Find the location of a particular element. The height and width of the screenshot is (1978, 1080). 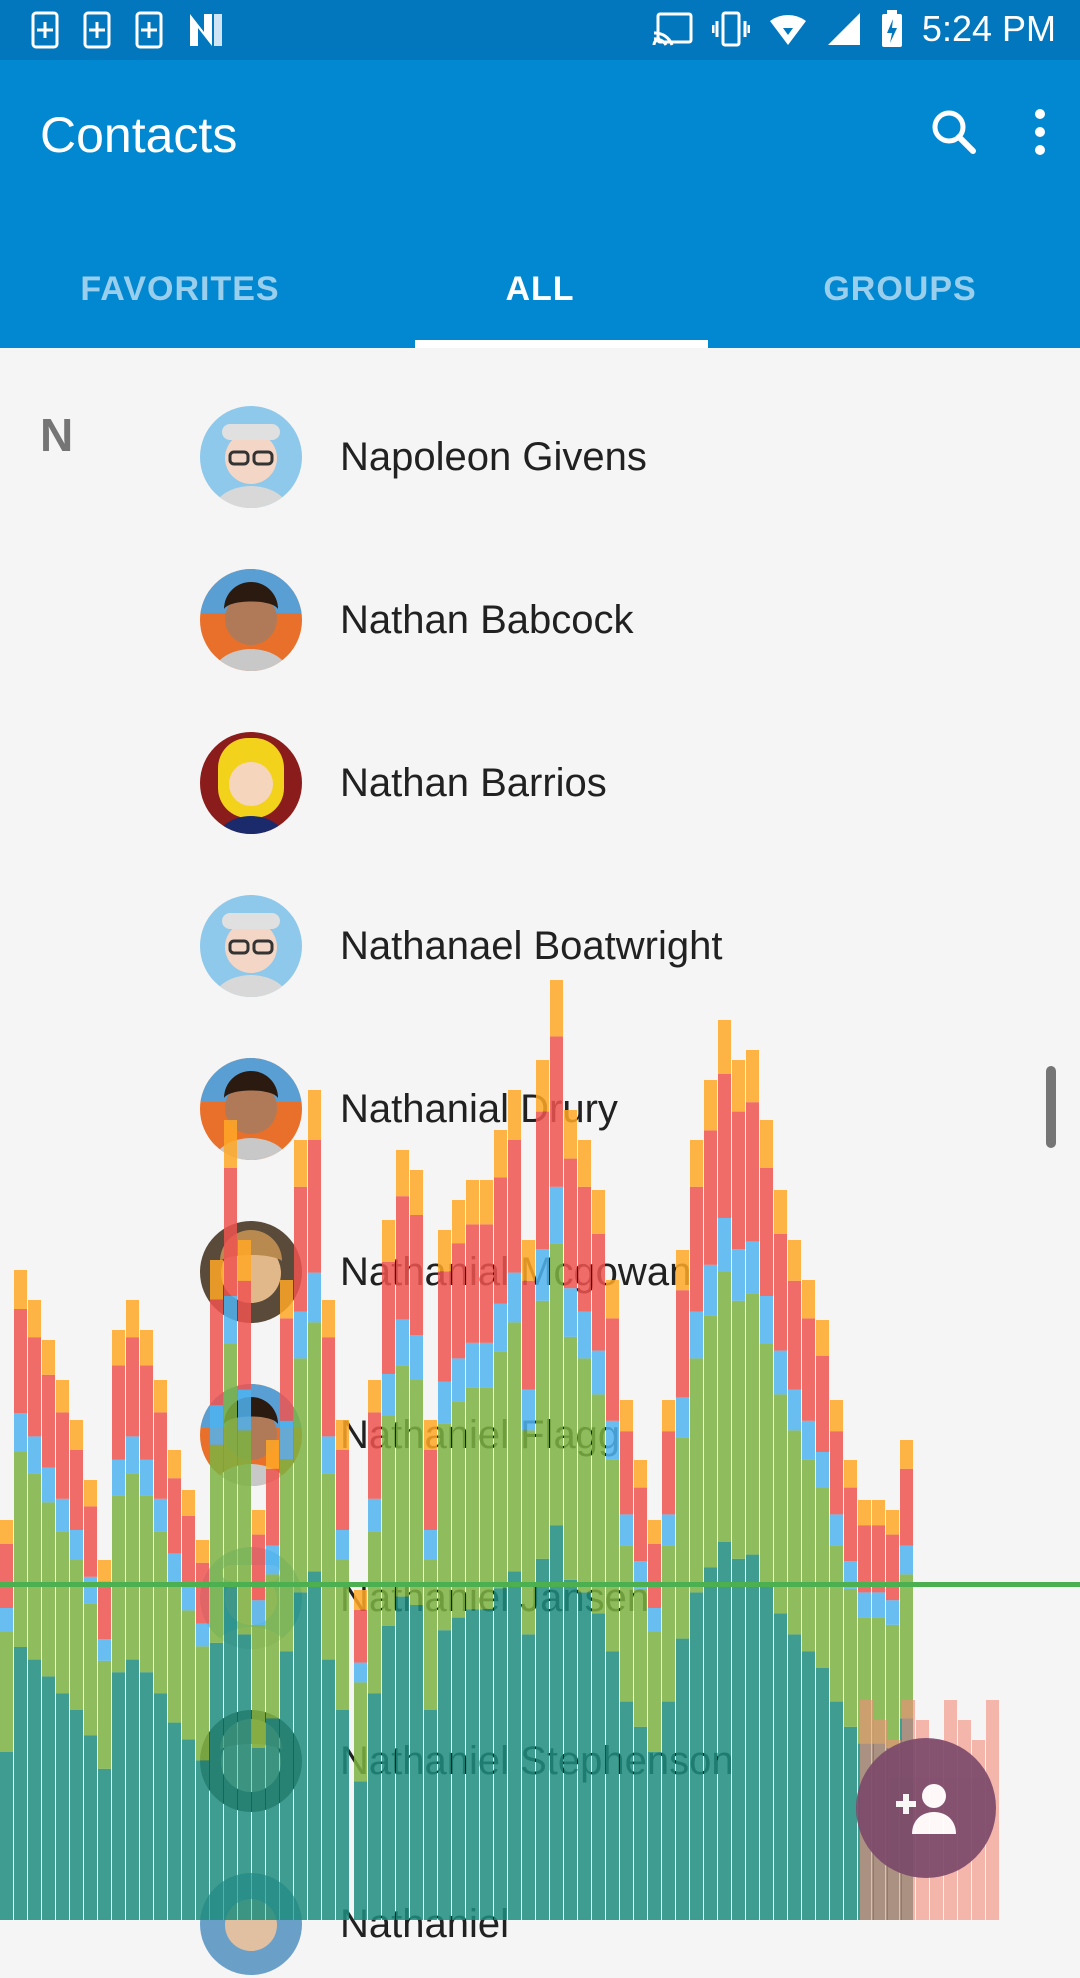

list-item: Nathanial Mcgowan is located at coordinates (540, 1244).